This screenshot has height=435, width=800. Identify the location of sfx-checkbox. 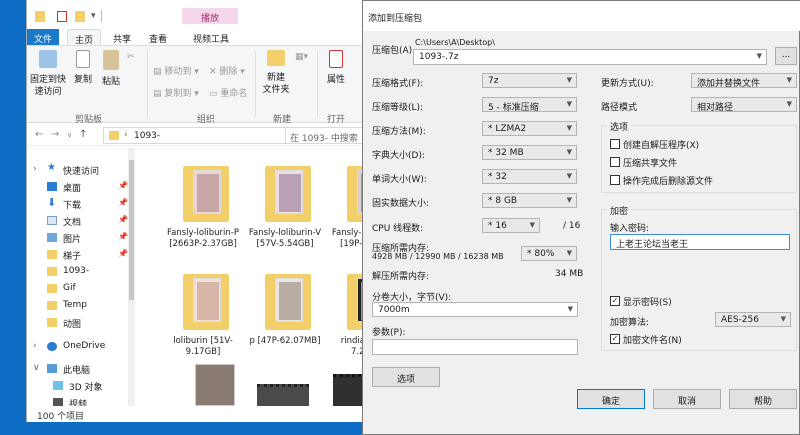
(615, 144).